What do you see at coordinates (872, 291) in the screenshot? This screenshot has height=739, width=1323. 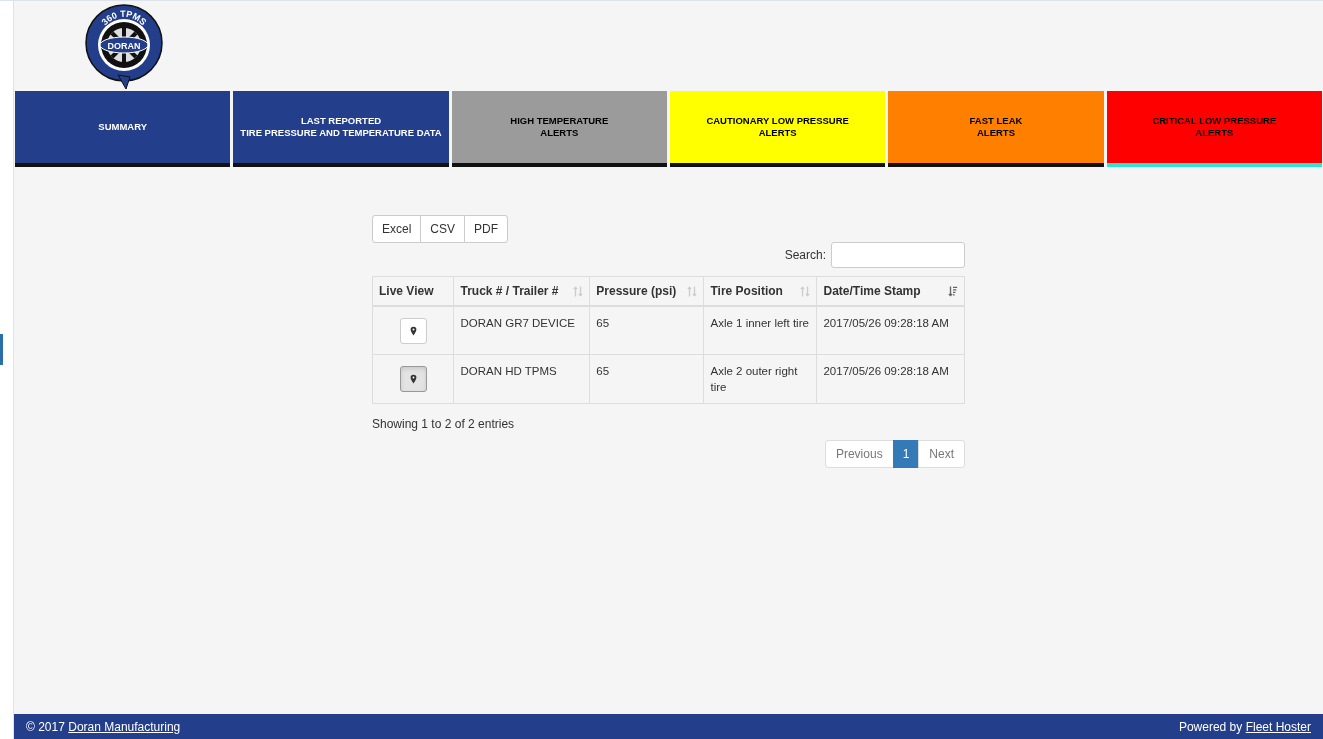 I see `column-header: Date/Time Stamp` at bounding box center [872, 291].